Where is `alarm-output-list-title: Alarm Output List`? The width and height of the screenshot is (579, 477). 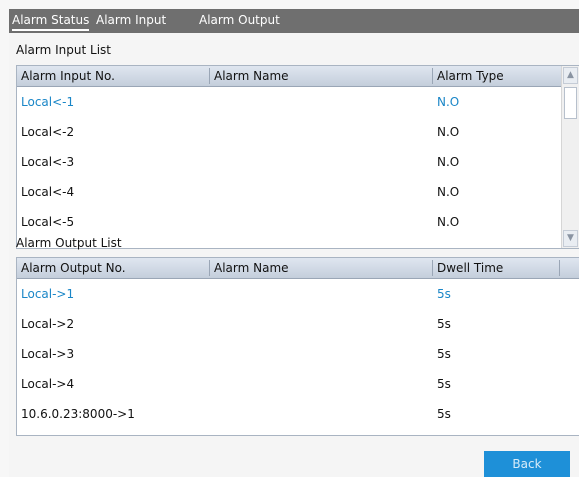 alarm-output-list-title: Alarm Output List is located at coordinates (69, 243).